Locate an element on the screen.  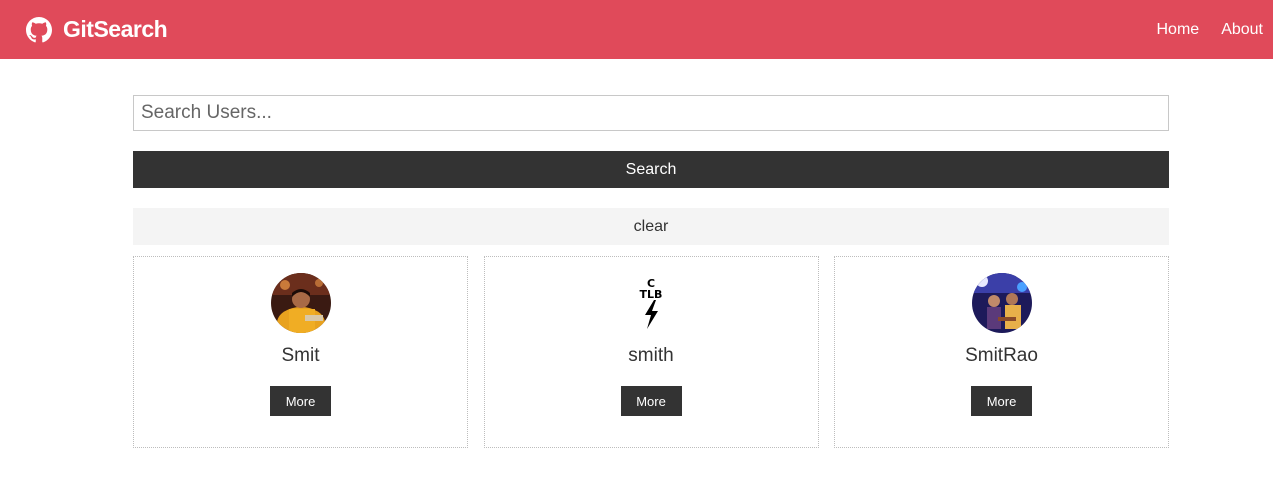
nav-links: Home About is located at coordinates (1199, 29).